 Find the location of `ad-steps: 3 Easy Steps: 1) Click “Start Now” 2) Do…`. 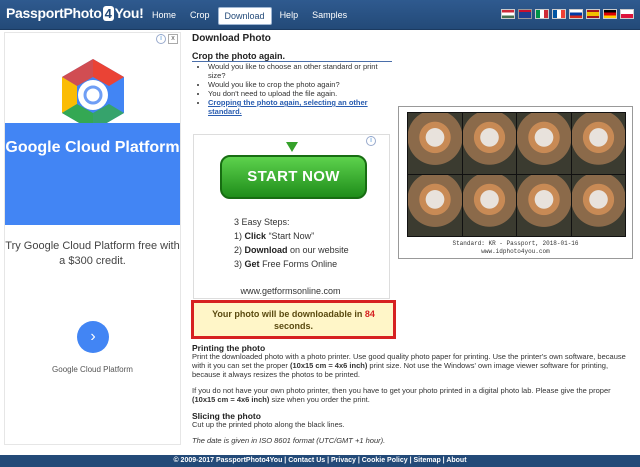

ad-steps: 3 Easy Steps: 1) Click “Start Now” 2) Do… is located at coordinates (291, 243).